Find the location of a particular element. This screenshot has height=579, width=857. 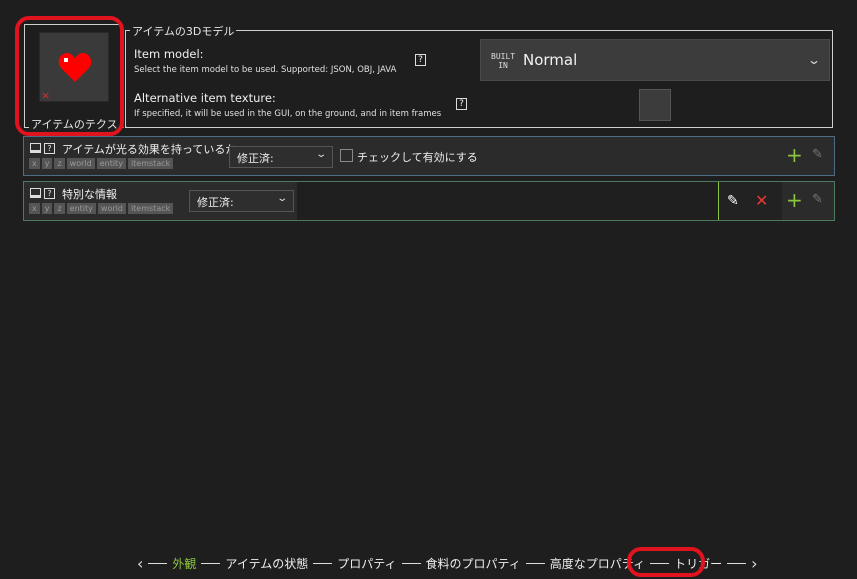

glow-enable-checkbox is located at coordinates (346, 155).